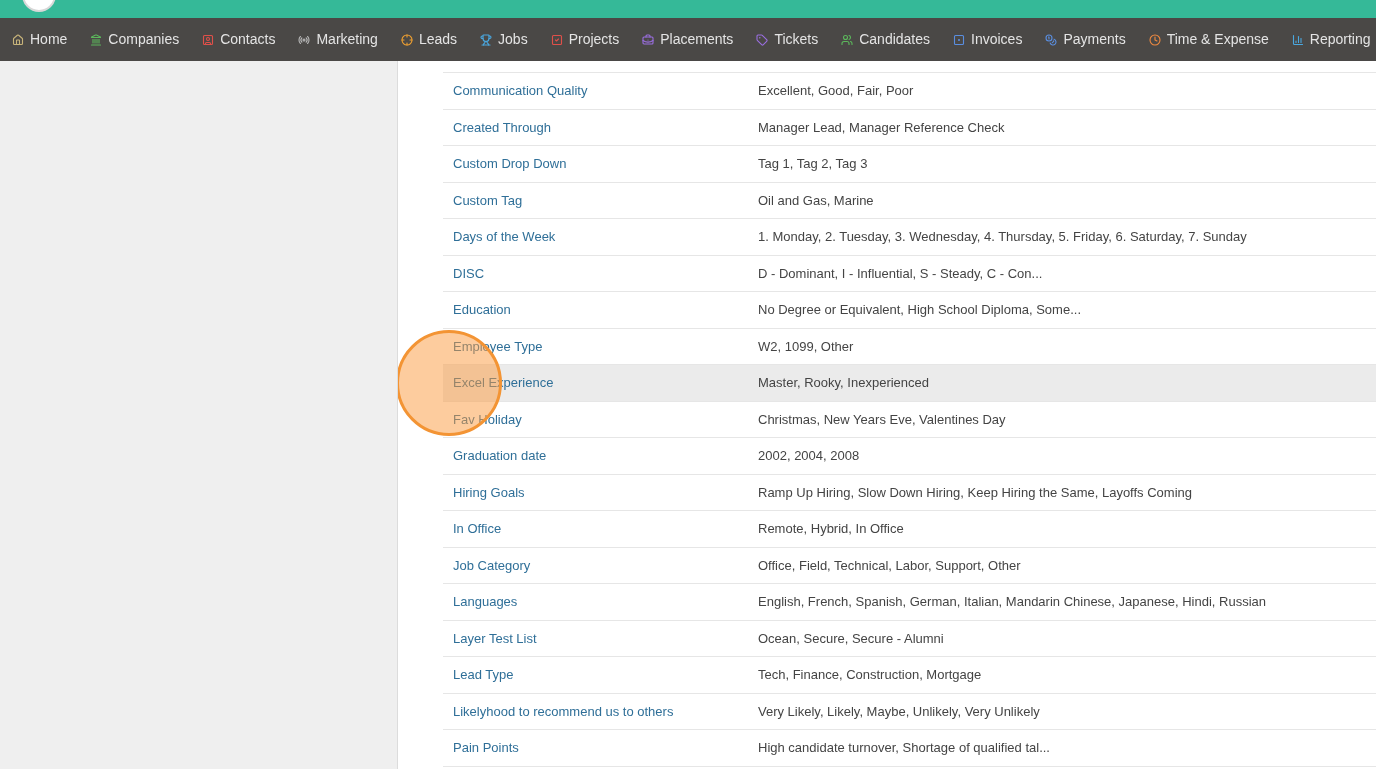 Image resolution: width=1376 pixels, height=769 pixels. What do you see at coordinates (600, 638) in the screenshot?
I see `field-name-link: Layer Test List` at bounding box center [600, 638].